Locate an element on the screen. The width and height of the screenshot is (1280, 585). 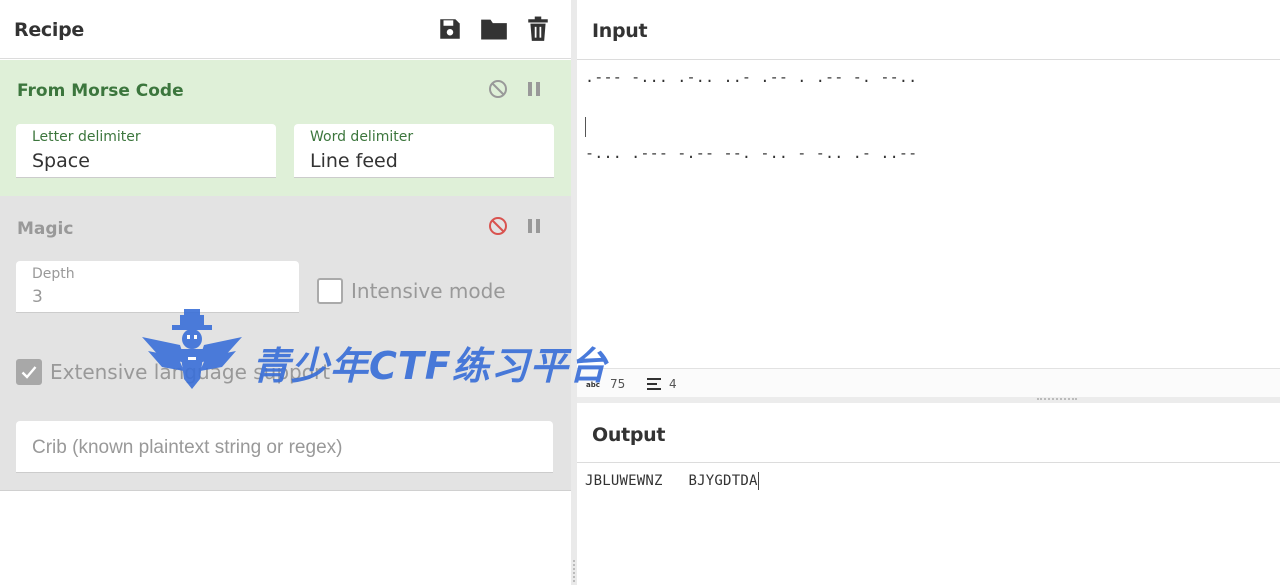
output-header: Output is located at coordinates (928, 433).